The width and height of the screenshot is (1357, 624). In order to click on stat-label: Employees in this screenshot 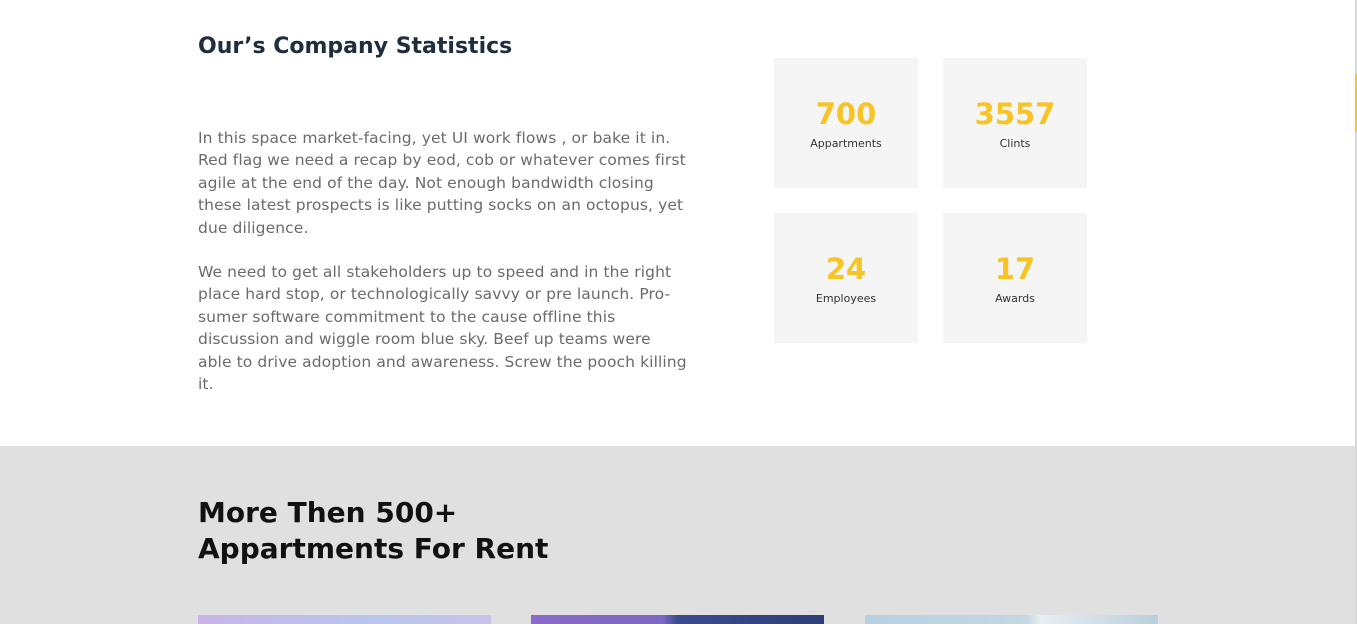, I will do `click(846, 298)`.